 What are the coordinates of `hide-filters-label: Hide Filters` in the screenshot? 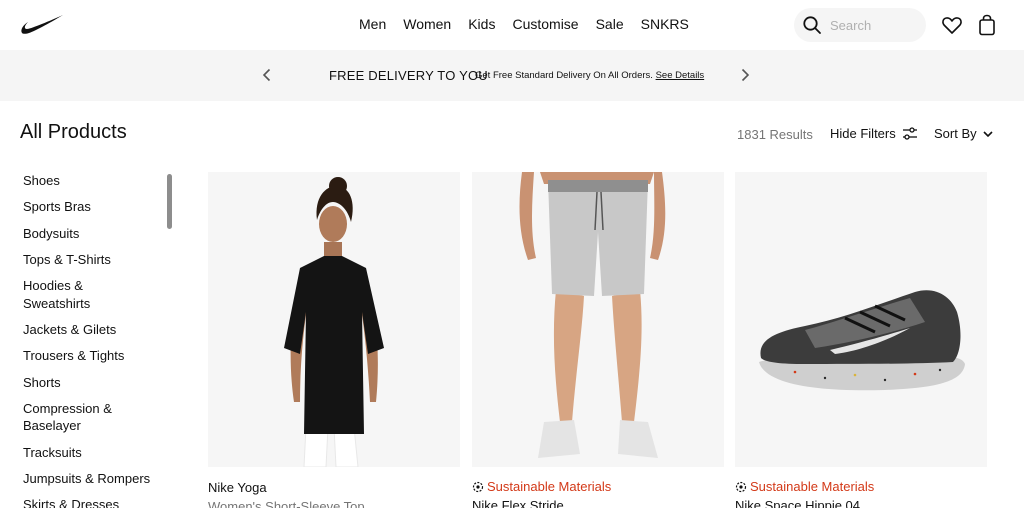 It's located at (863, 133).